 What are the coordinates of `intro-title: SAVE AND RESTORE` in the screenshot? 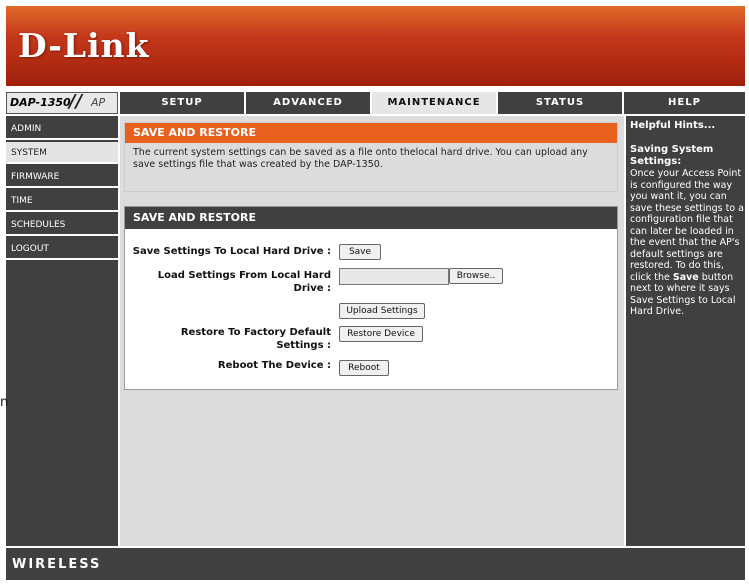 It's located at (371, 133).